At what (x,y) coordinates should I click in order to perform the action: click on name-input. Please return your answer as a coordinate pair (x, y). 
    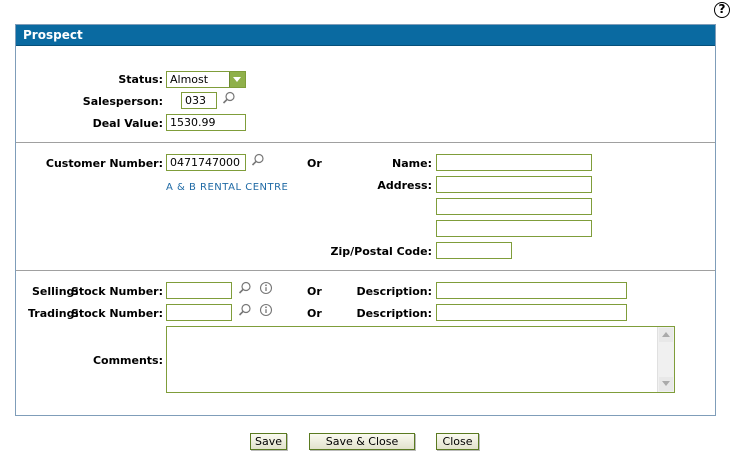
    Looking at the image, I should click on (514, 162).